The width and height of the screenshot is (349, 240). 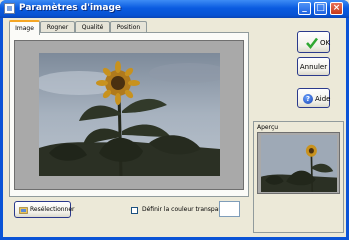 What do you see at coordinates (23, 210) in the screenshot?
I see `folder-picture-icon` at bounding box center [23, 210].